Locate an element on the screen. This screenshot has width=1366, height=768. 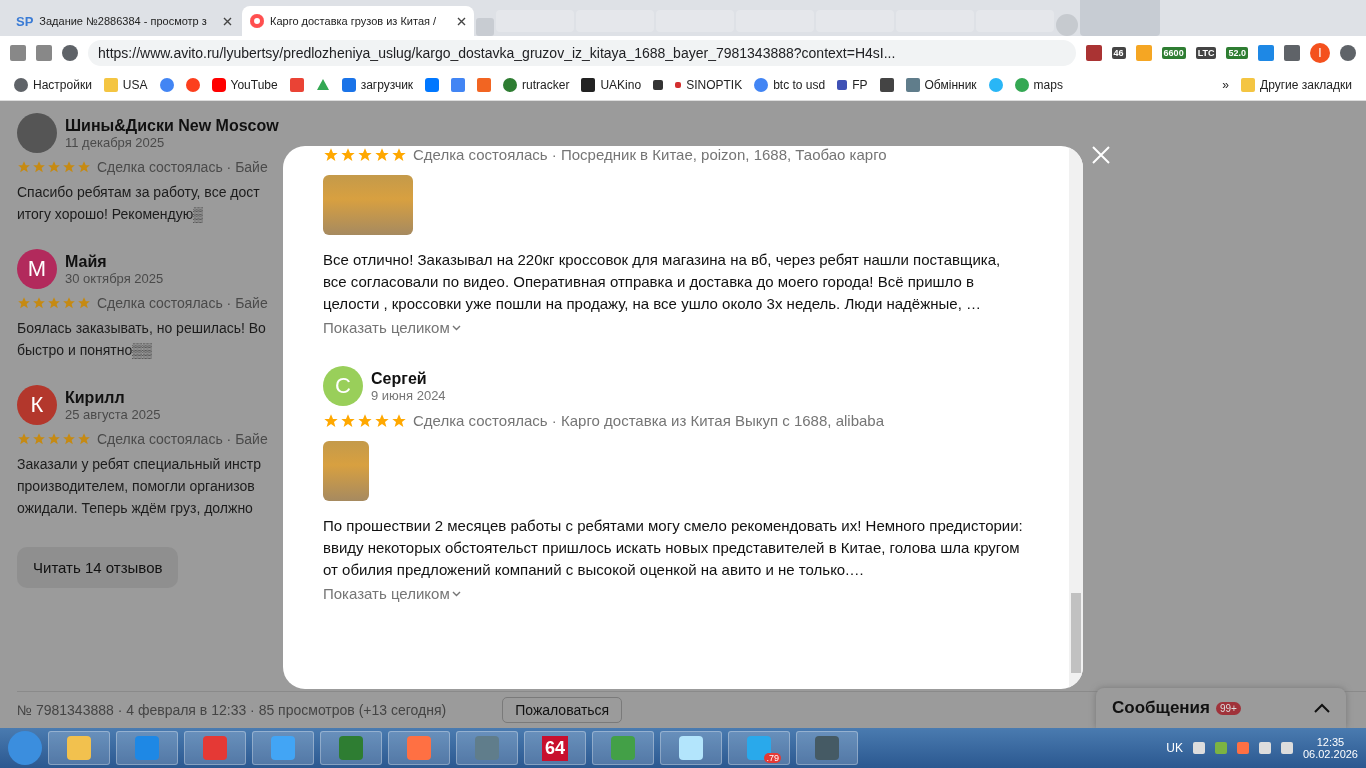
review-text: быстро и понятно▒▒ is located at coordinates (85, 351).